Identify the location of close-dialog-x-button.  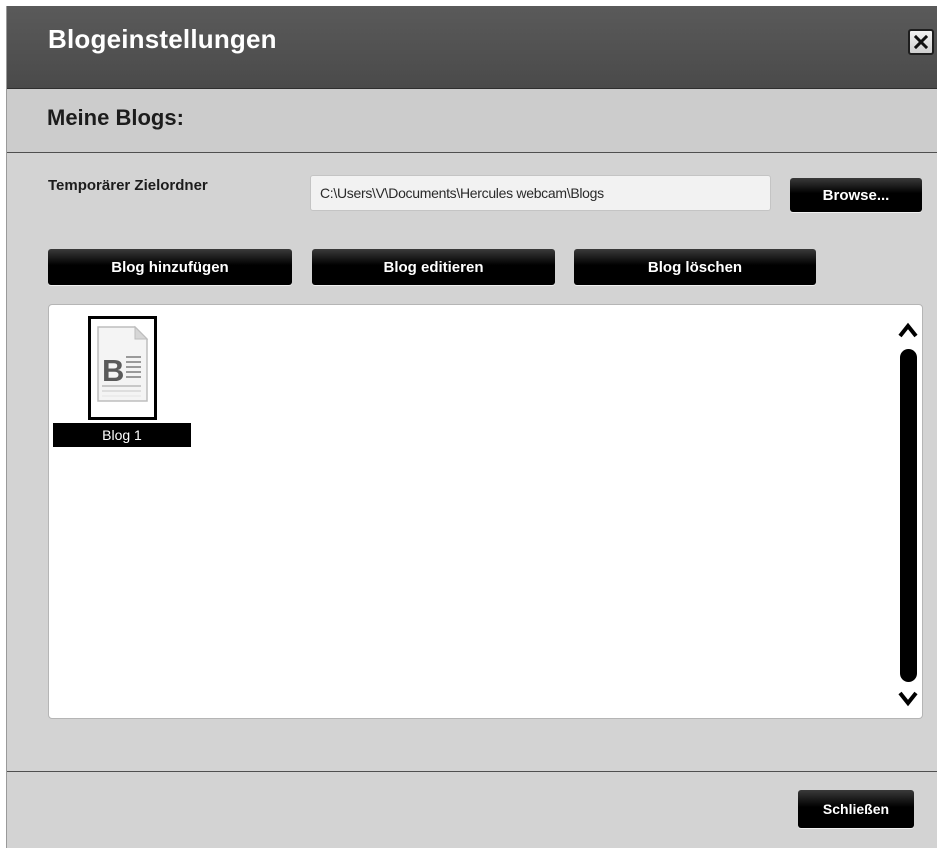
(921, 42).